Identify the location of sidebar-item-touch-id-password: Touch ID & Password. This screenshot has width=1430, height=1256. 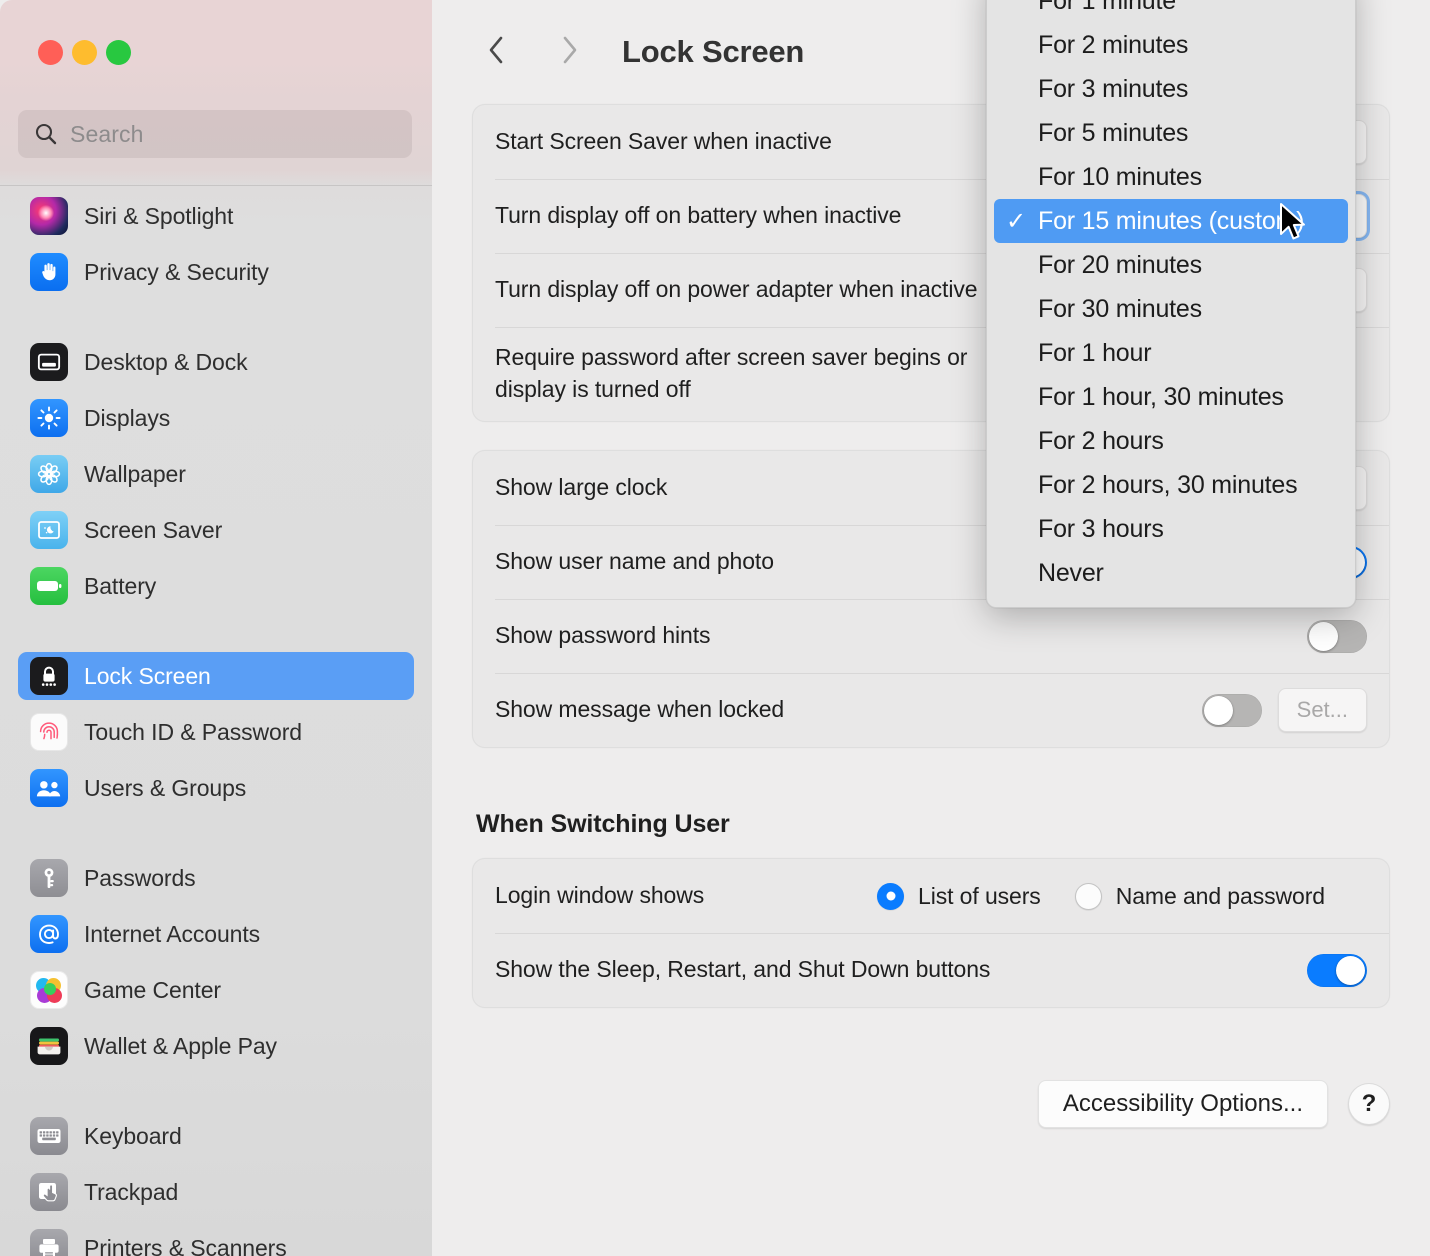
(216, 732).